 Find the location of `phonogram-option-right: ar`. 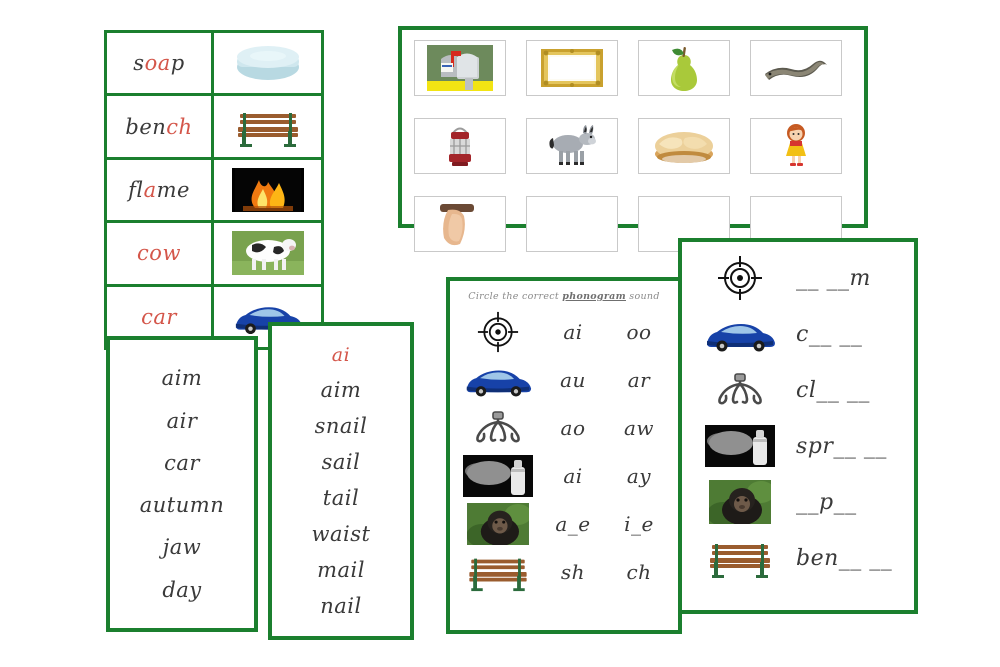

phonogram-option-right: ar is located at coordinates (639, 380).